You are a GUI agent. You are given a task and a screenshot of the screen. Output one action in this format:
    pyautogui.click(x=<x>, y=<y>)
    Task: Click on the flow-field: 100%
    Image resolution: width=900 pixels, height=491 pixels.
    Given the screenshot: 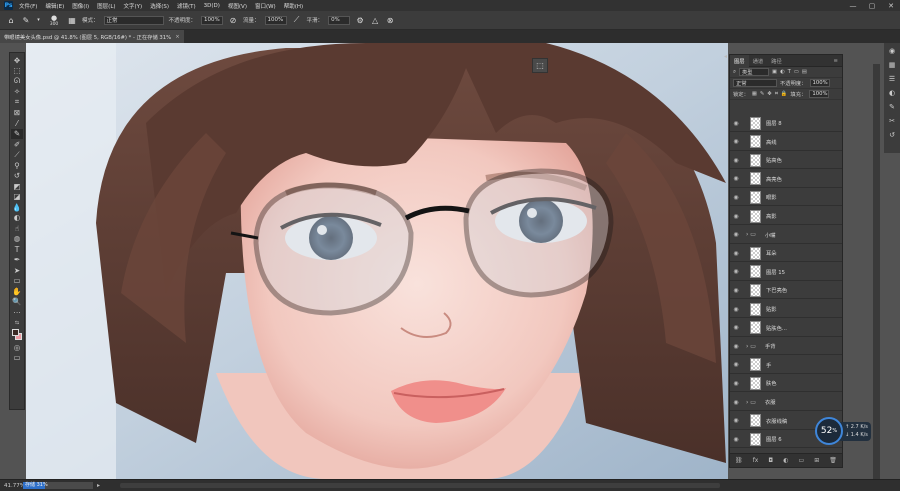 What is the action you would take?
    pyautogui.click(x=275, y=20)
    